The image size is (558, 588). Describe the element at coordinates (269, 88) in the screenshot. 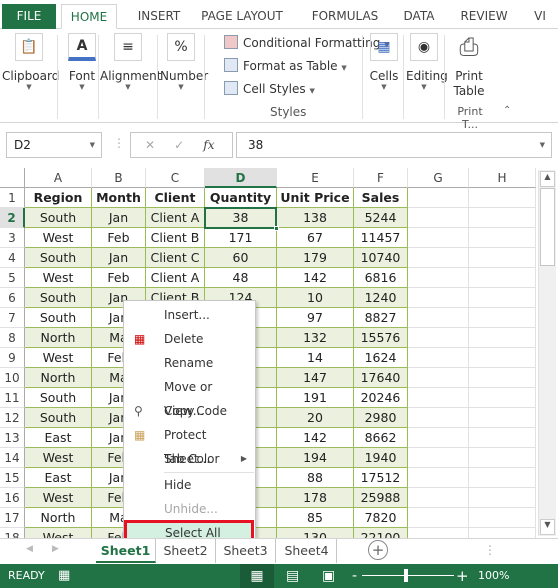

I see `cell-styles-button: Cell Styles ▼` at that location.